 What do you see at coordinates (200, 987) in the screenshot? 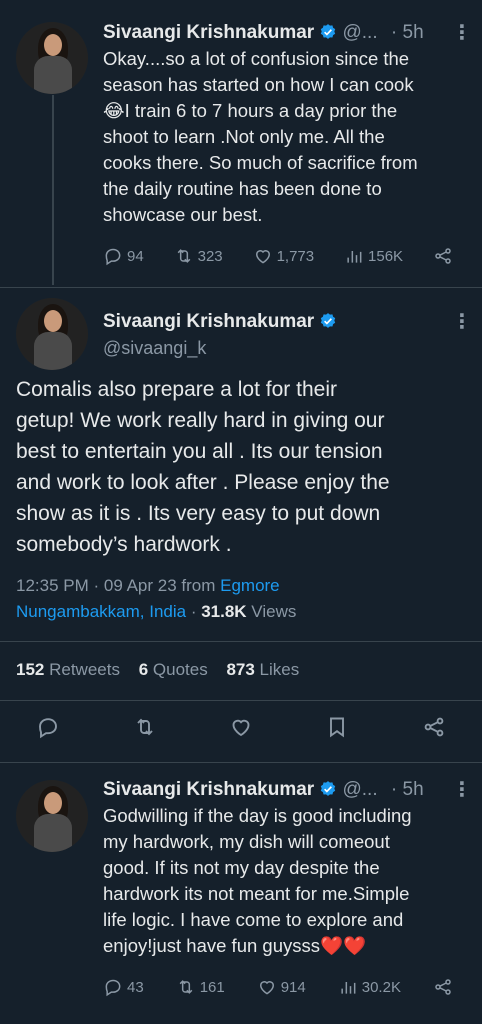
I see `retweet-button: 161` at bounding box center [200, 987].